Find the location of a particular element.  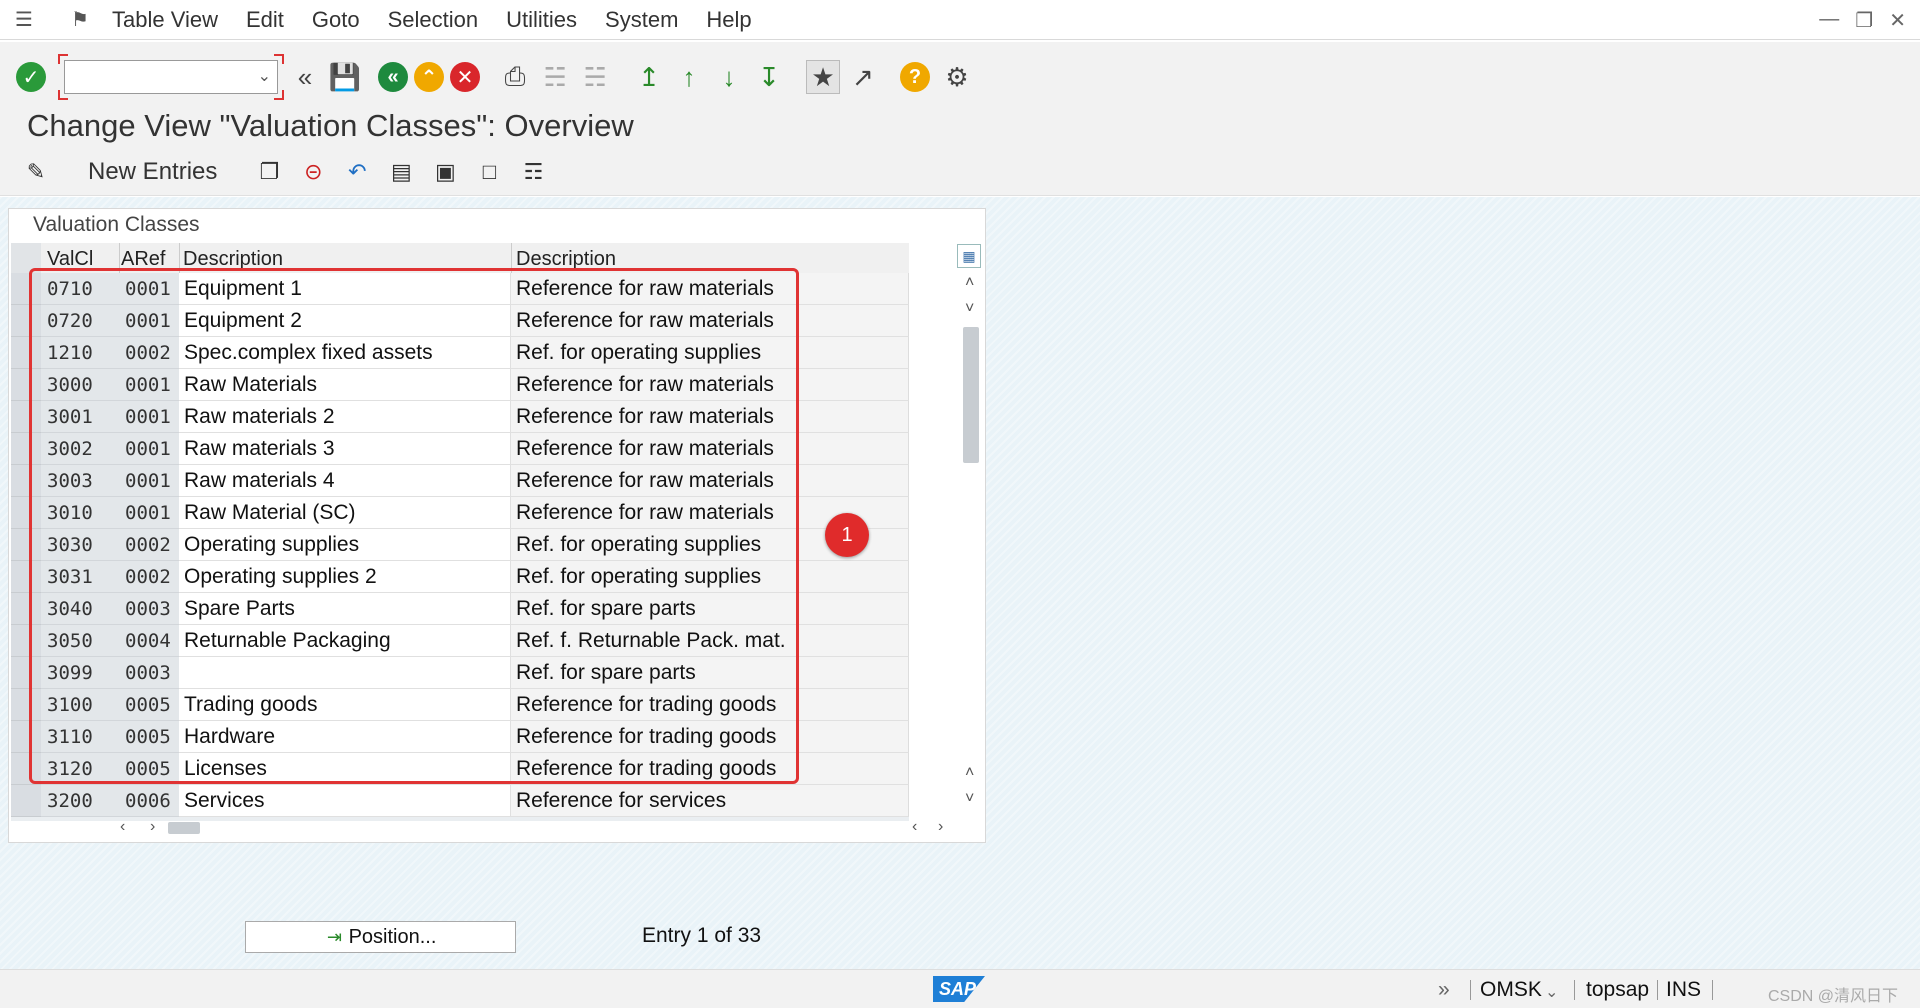

minimize-icon: — is located at coordinates (1829, 20).